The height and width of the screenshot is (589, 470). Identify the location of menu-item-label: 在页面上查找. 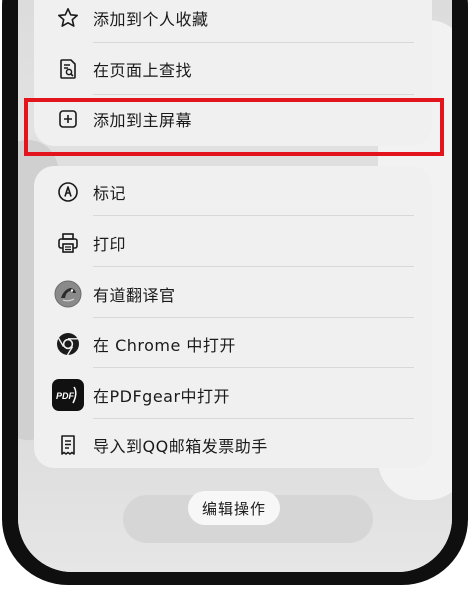
(143, 70).